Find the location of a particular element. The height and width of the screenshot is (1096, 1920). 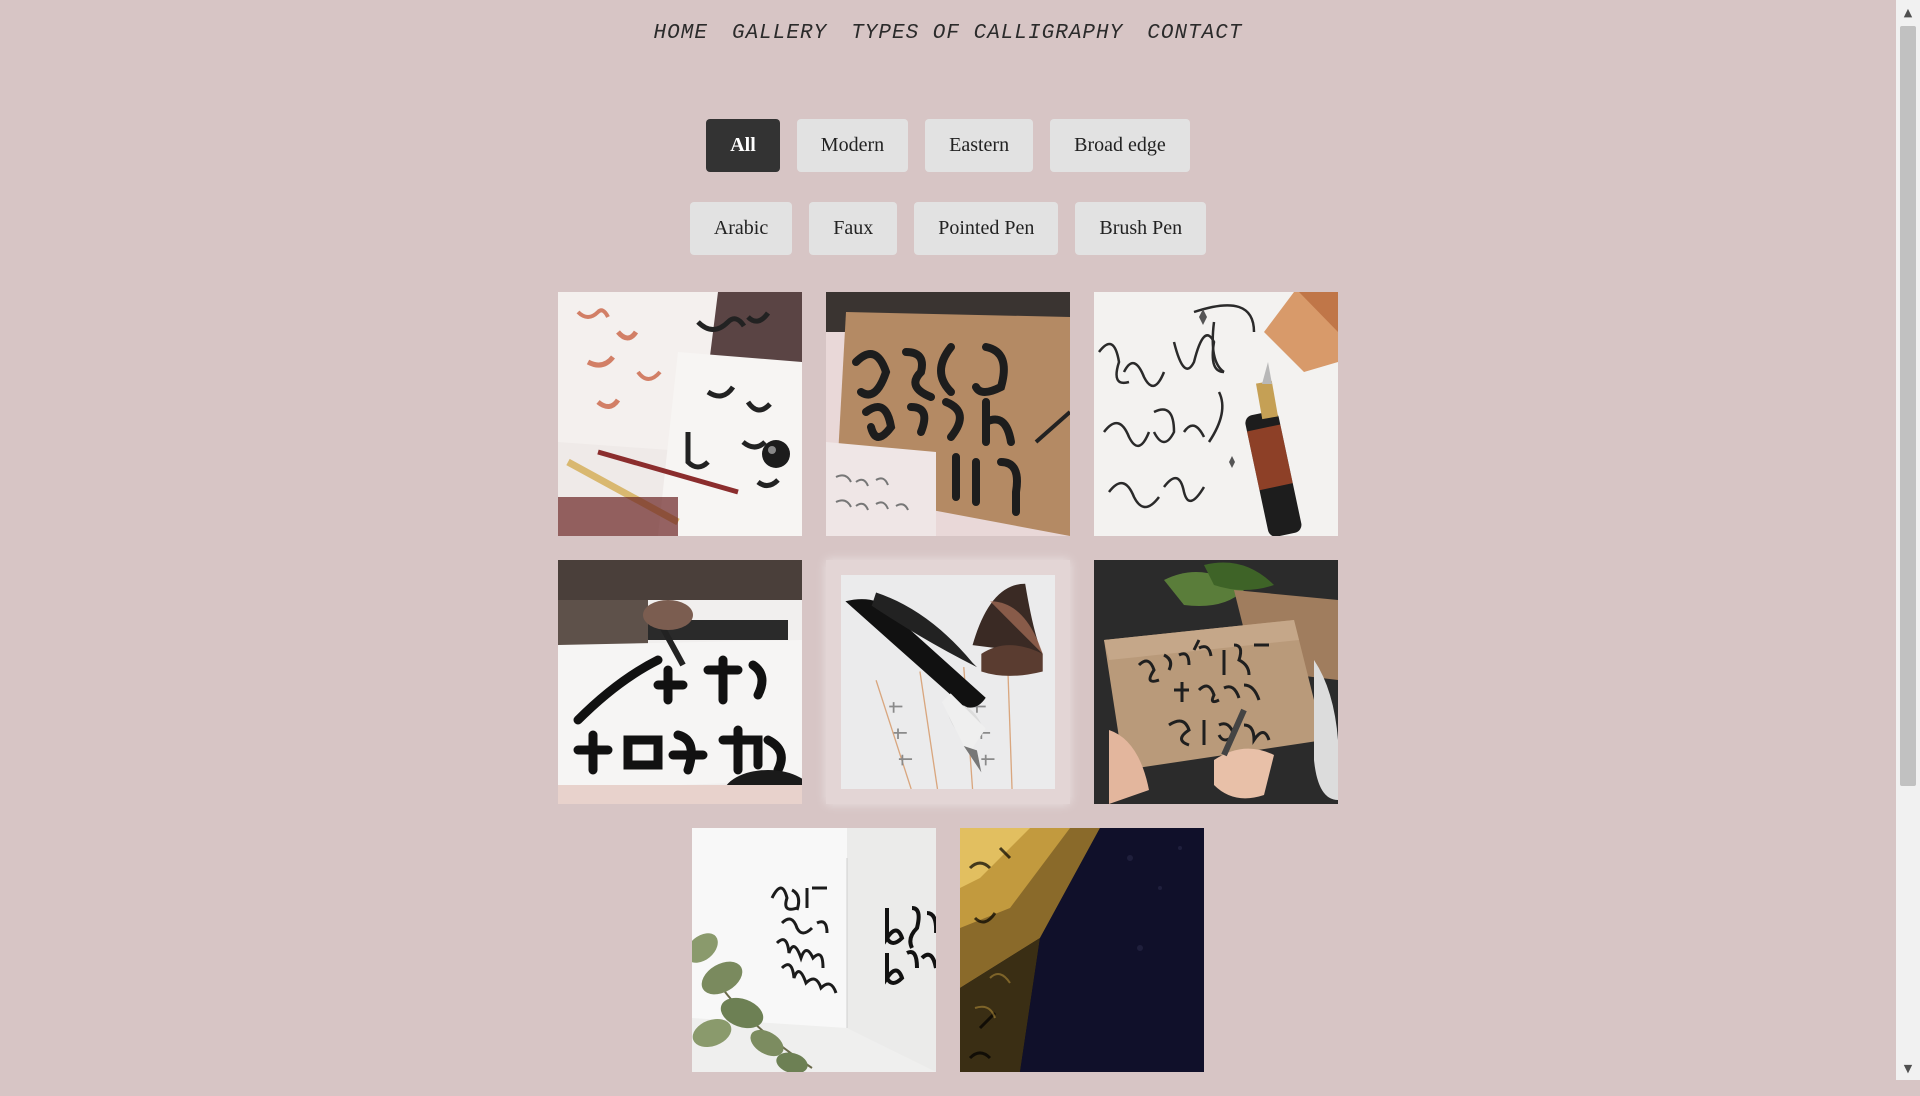

nav-link-types-of-calligraphy: TYPES OF CALLIGRAPHY is located at coordinates (987, 33).